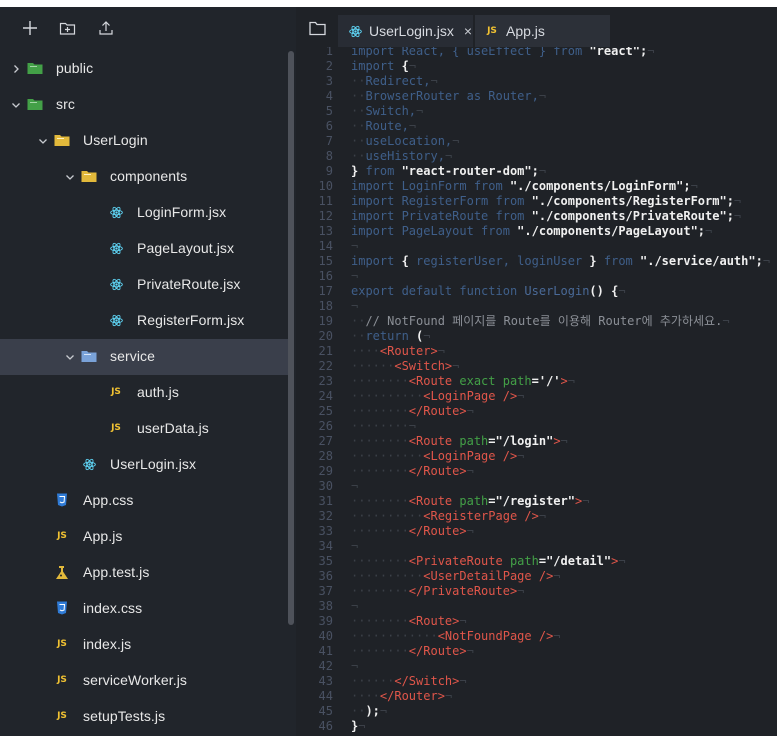 This screenshot has height=739, width=777. Describe the element at coordinates (144, 501) in the screenshot. I see `file-row: App.css` at that location.